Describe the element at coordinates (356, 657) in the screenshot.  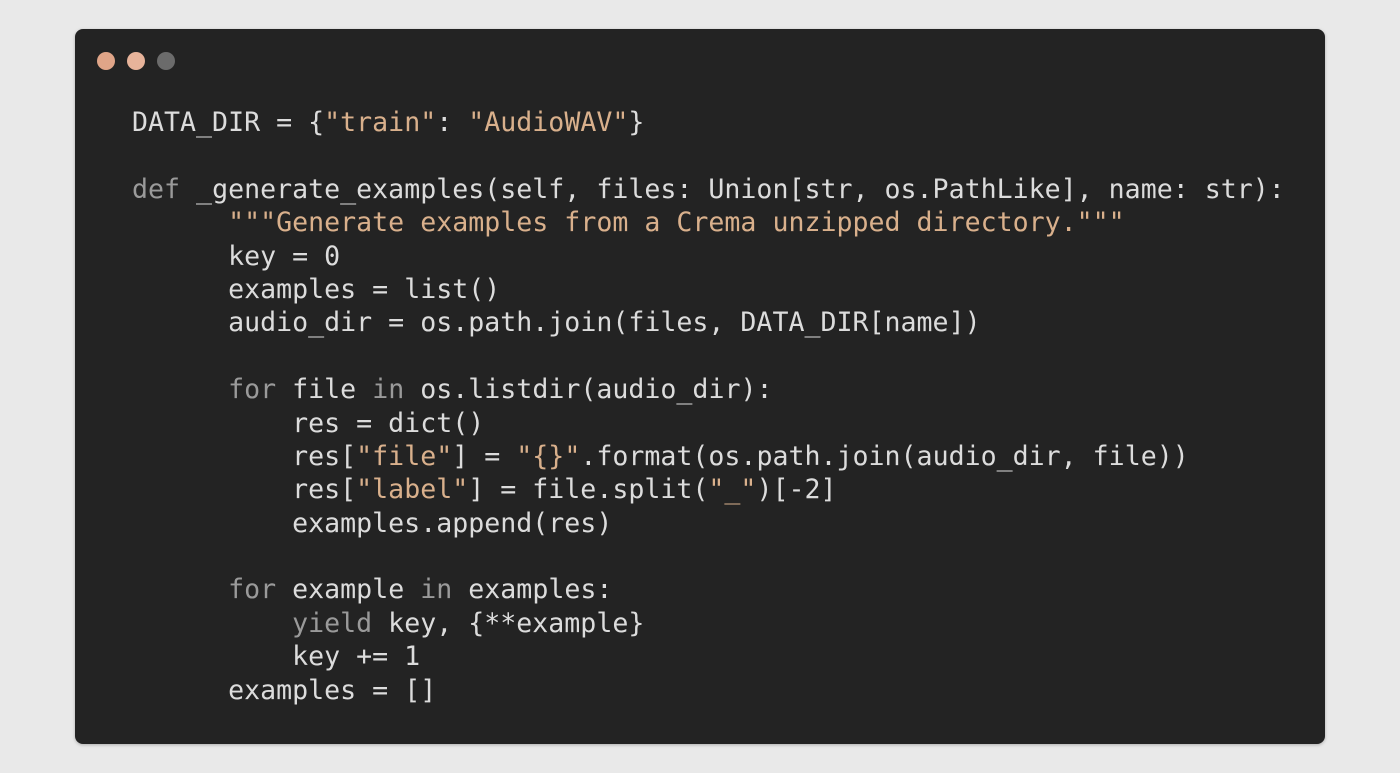
I see `code-text: key += 1` at that location.